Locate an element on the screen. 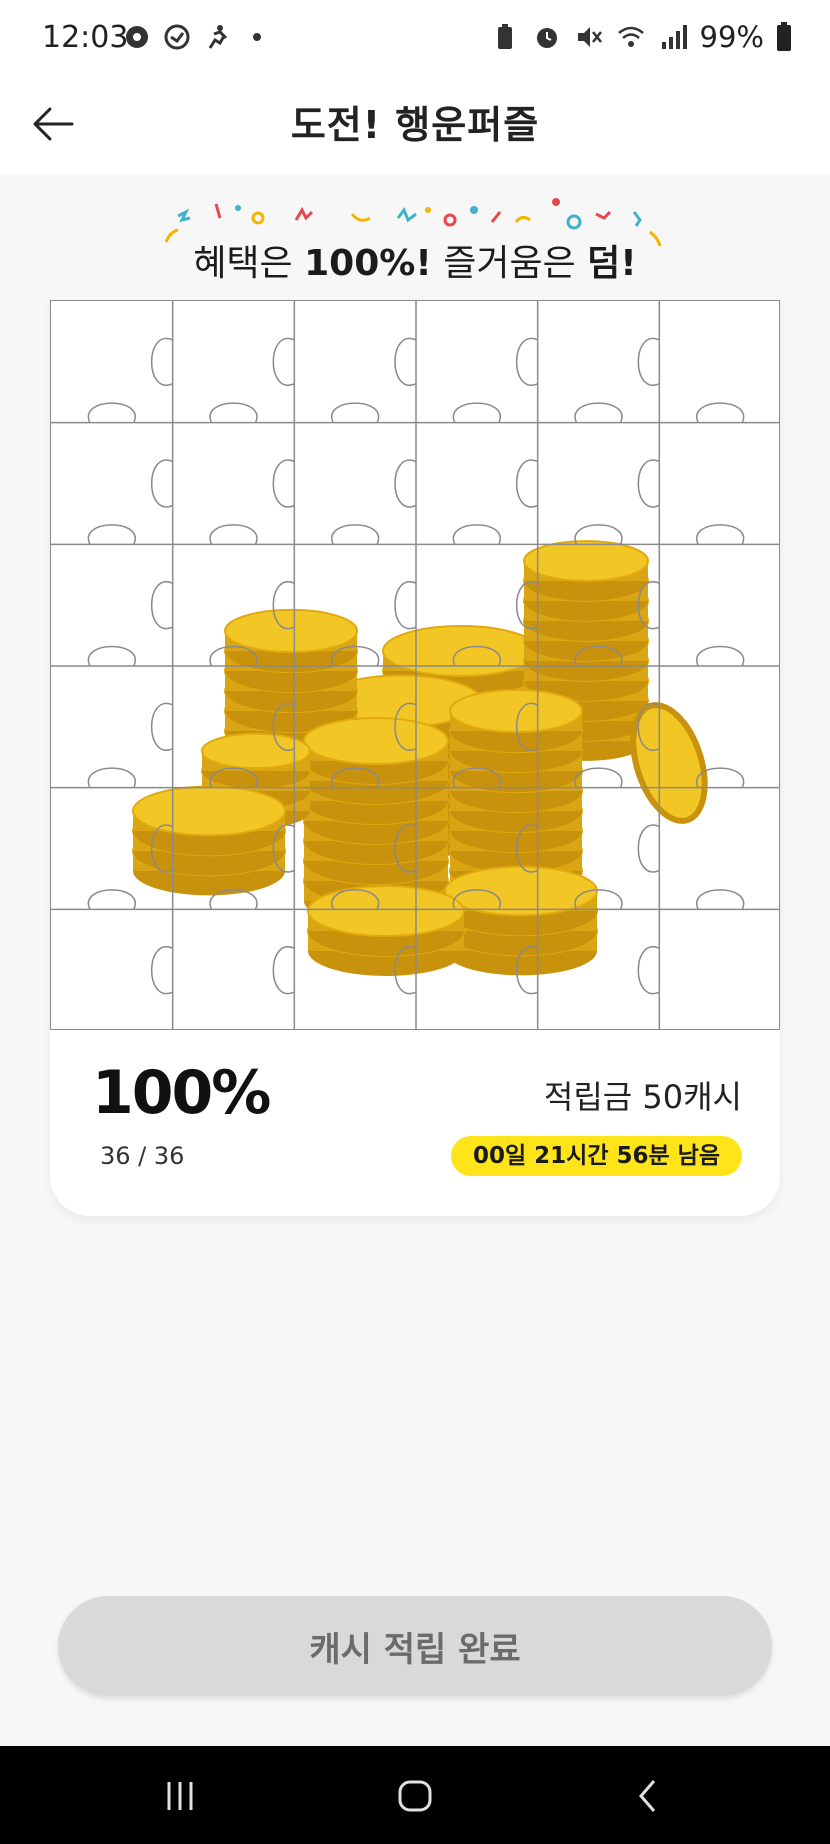 Image resolution: width=830 pixels, height=1844 pixels. back-chevron-icon is located at coordinates (647, 1796).